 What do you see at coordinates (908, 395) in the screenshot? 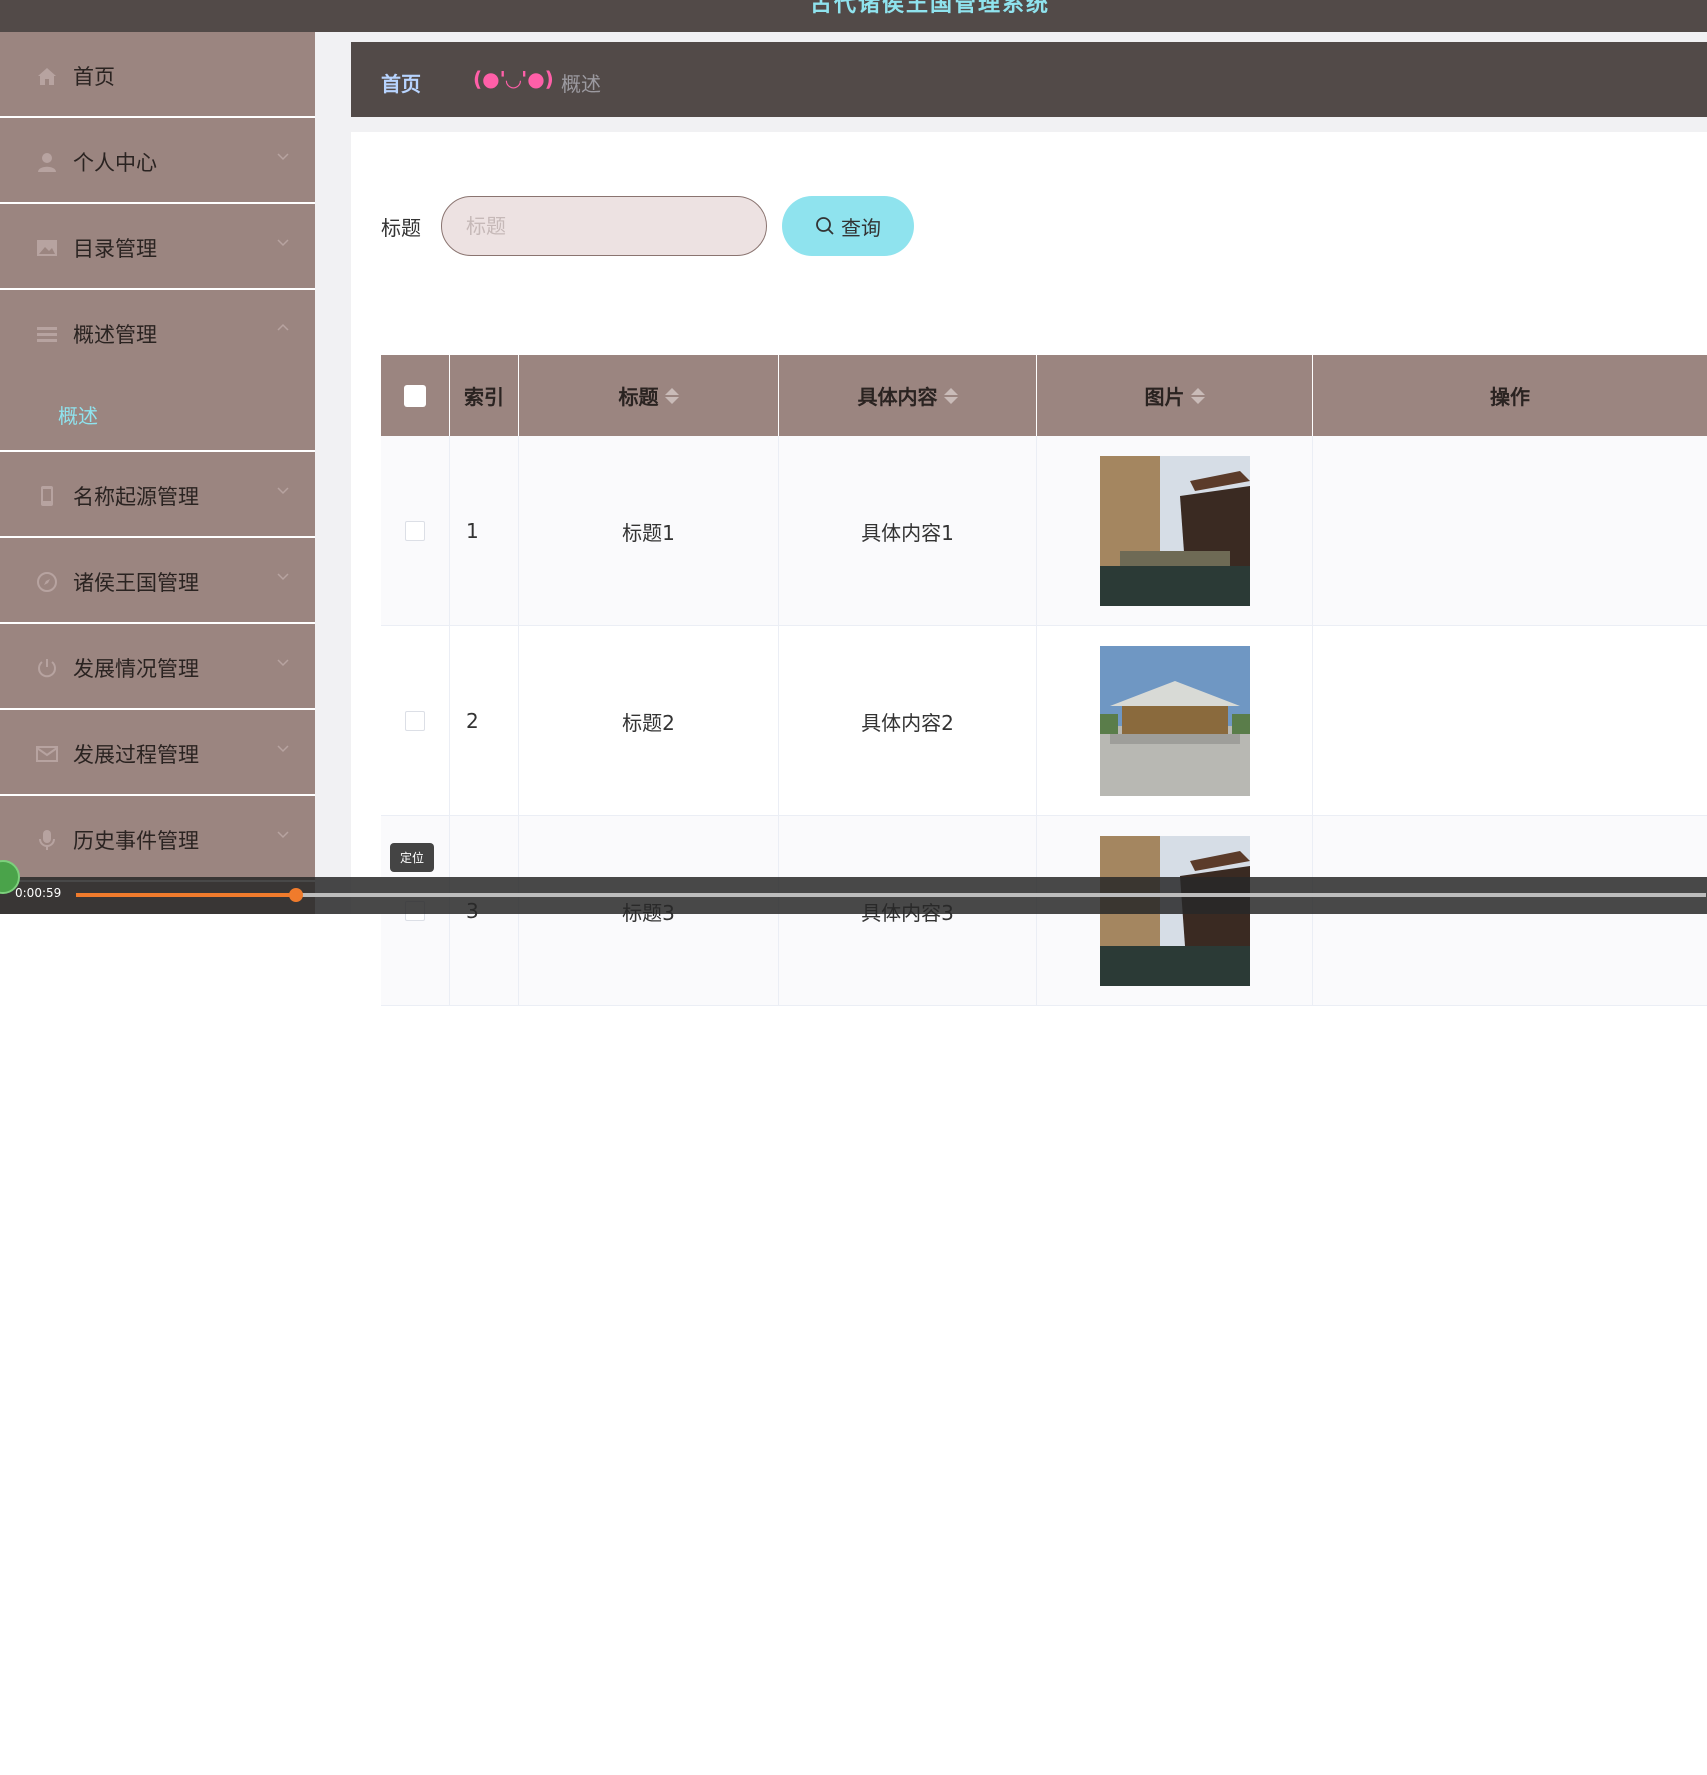
I see `column-header-content: 具体内容` at bounding box center [908, 395].